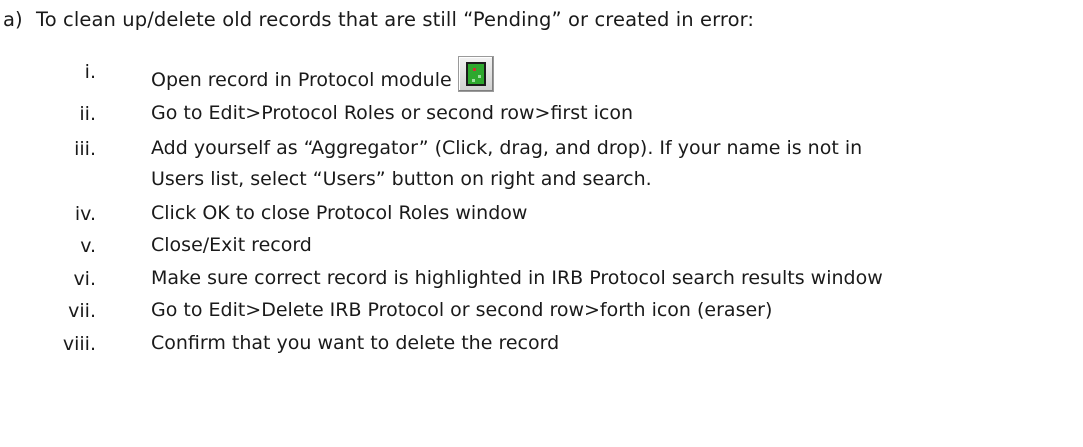  I want to click on heading-marker: a), so click(13, 19).